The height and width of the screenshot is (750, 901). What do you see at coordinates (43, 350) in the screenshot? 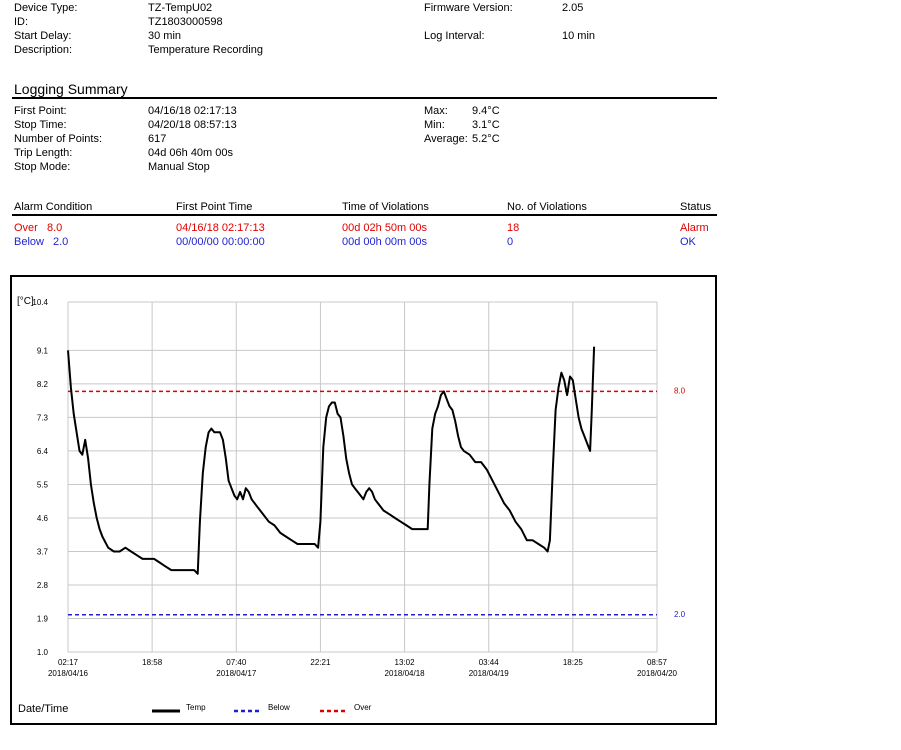
I see `y-tick-label: 9.1` at bounding box center [43, 350].